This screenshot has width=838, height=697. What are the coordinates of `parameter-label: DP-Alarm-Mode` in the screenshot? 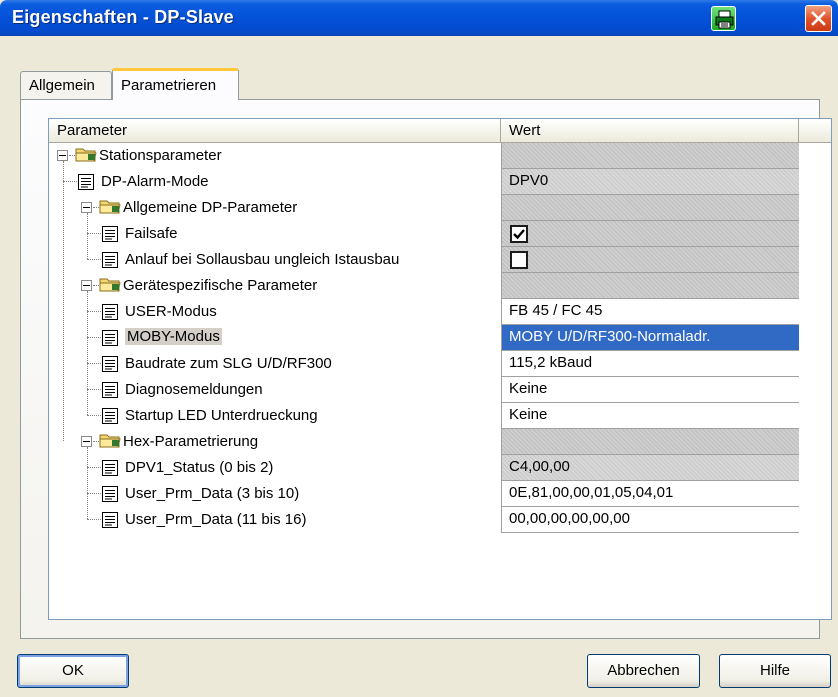 It's located at (155, 181).